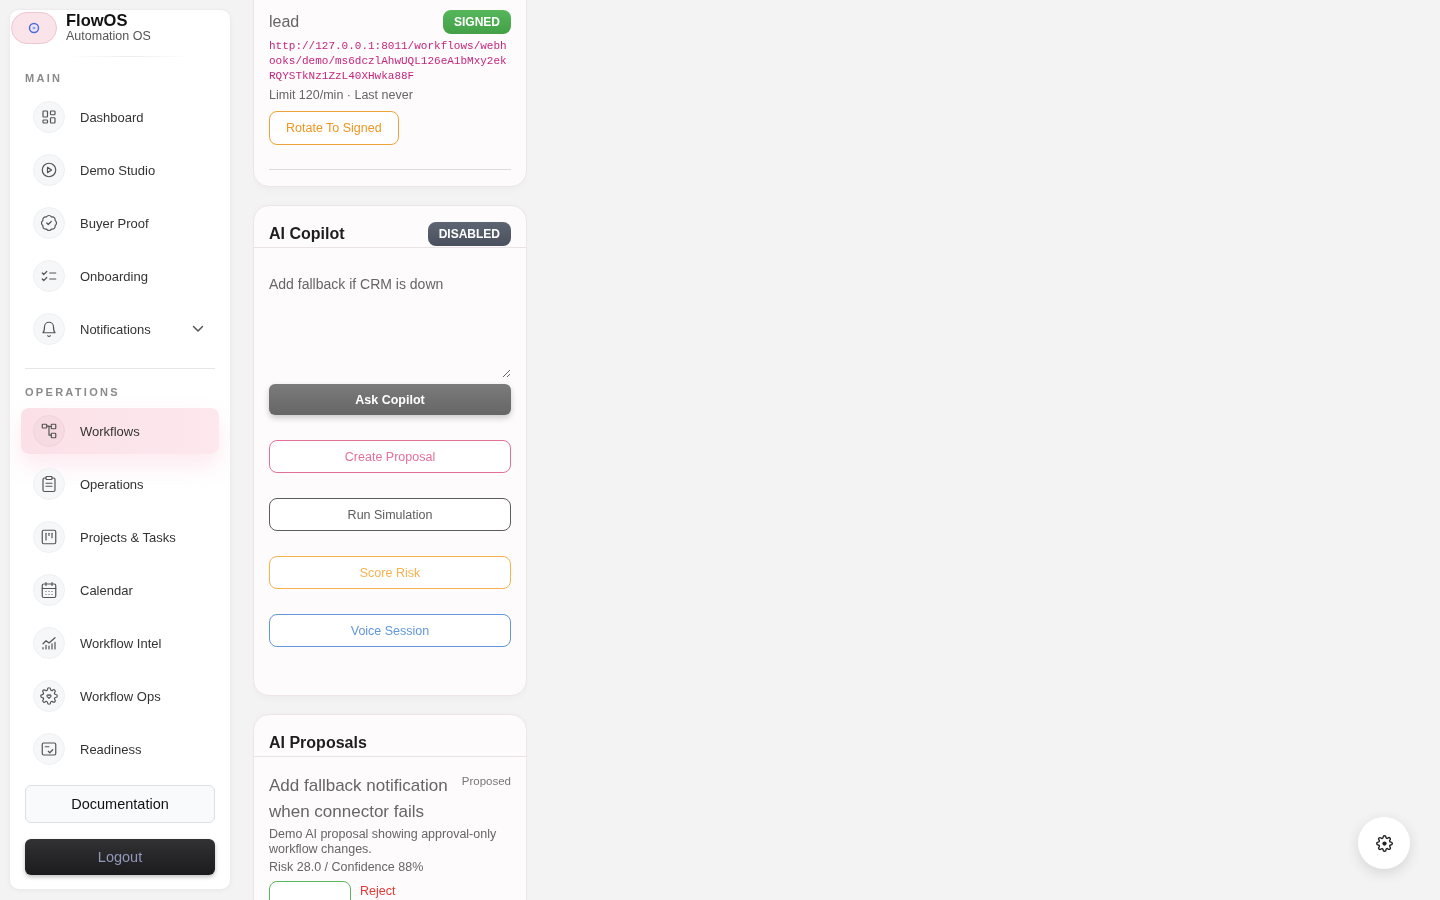  What do you see at coordinates (378, 889) in the screenshot?
I see `reject-button: Reject` at bounding box center [378, 889].